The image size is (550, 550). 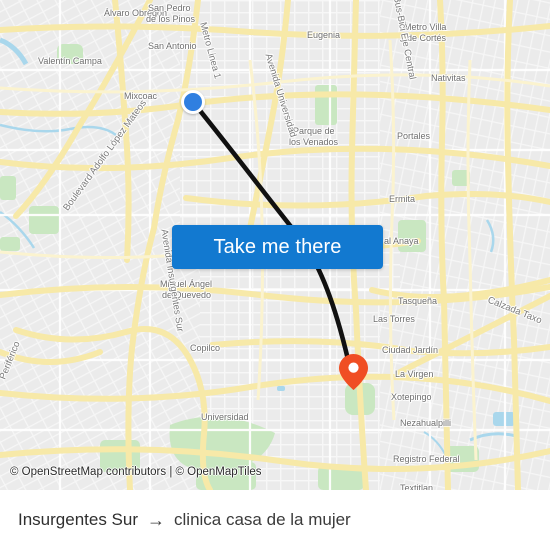 What do you see at coordinates (78, 519) in the screenshot?
I see `route-origin-label: Insurgentes Sur` at bounding box center [78, 519].